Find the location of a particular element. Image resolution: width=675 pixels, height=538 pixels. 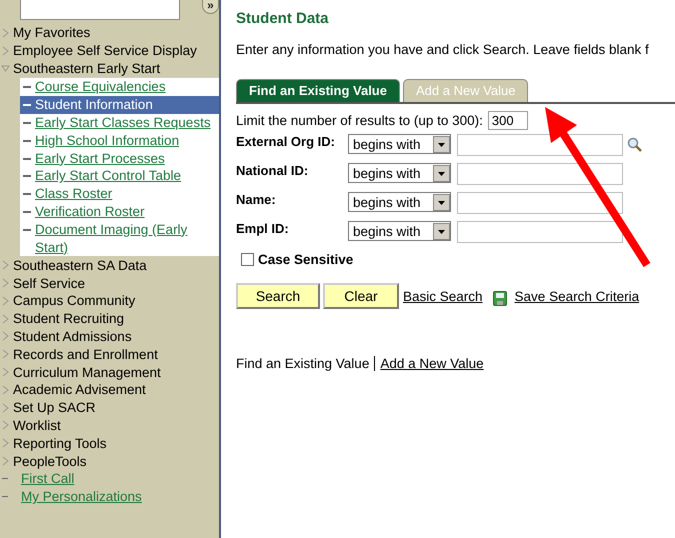

action-button: Clear is located at coordinates (361, 296).